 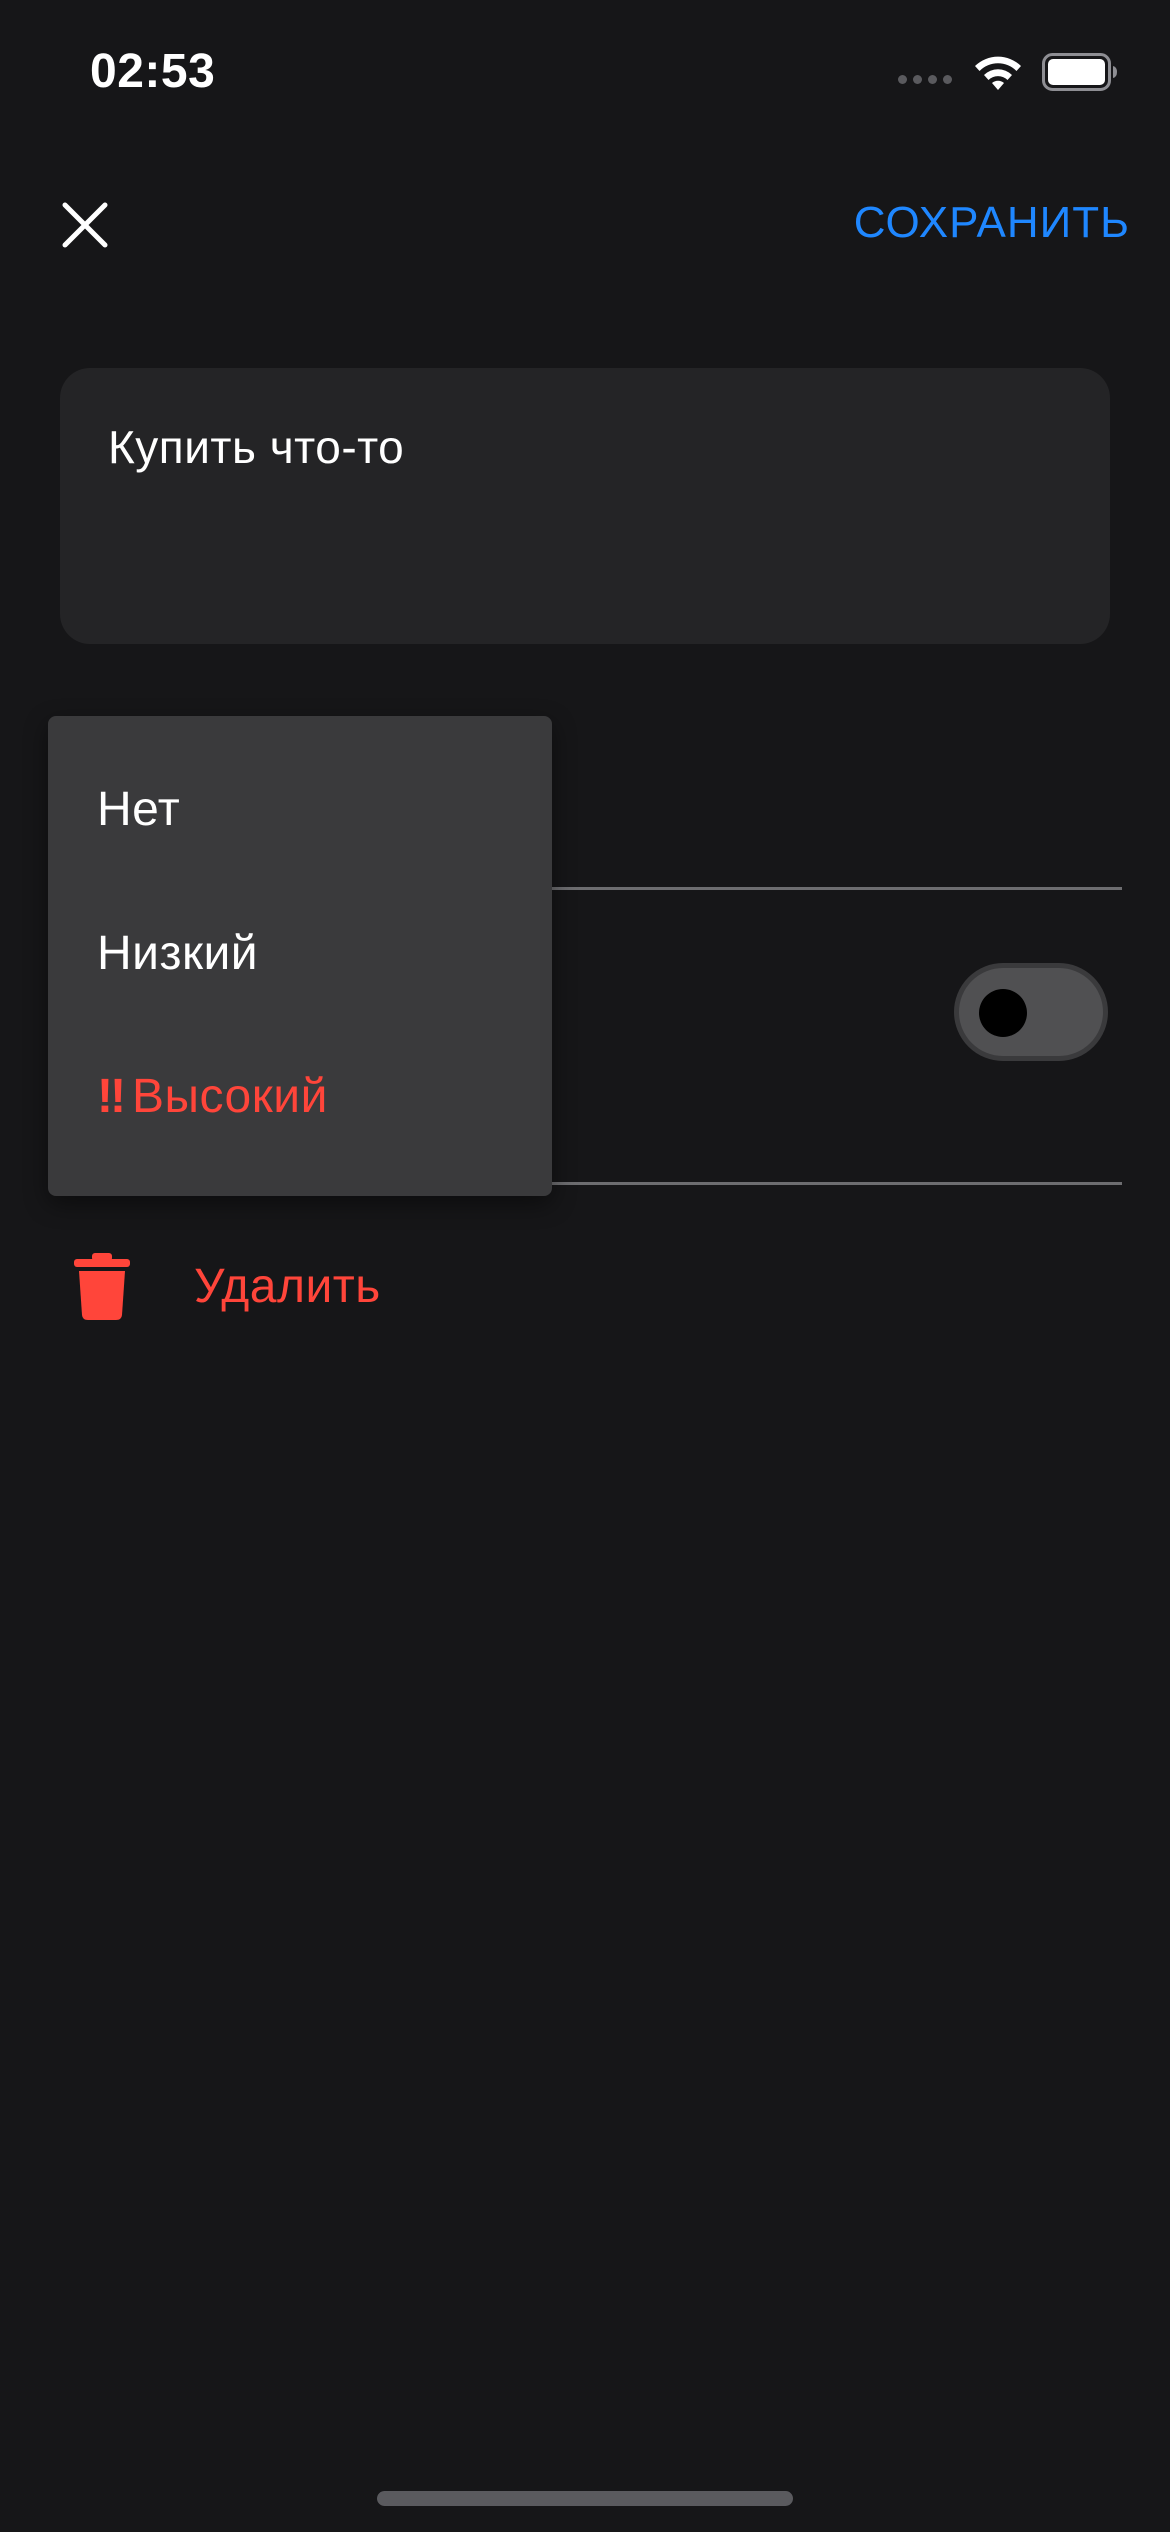 What do you see at coordinates (998, 73) in the screenshot?
I see `wifi-icon` at bounding box center [998, 73].